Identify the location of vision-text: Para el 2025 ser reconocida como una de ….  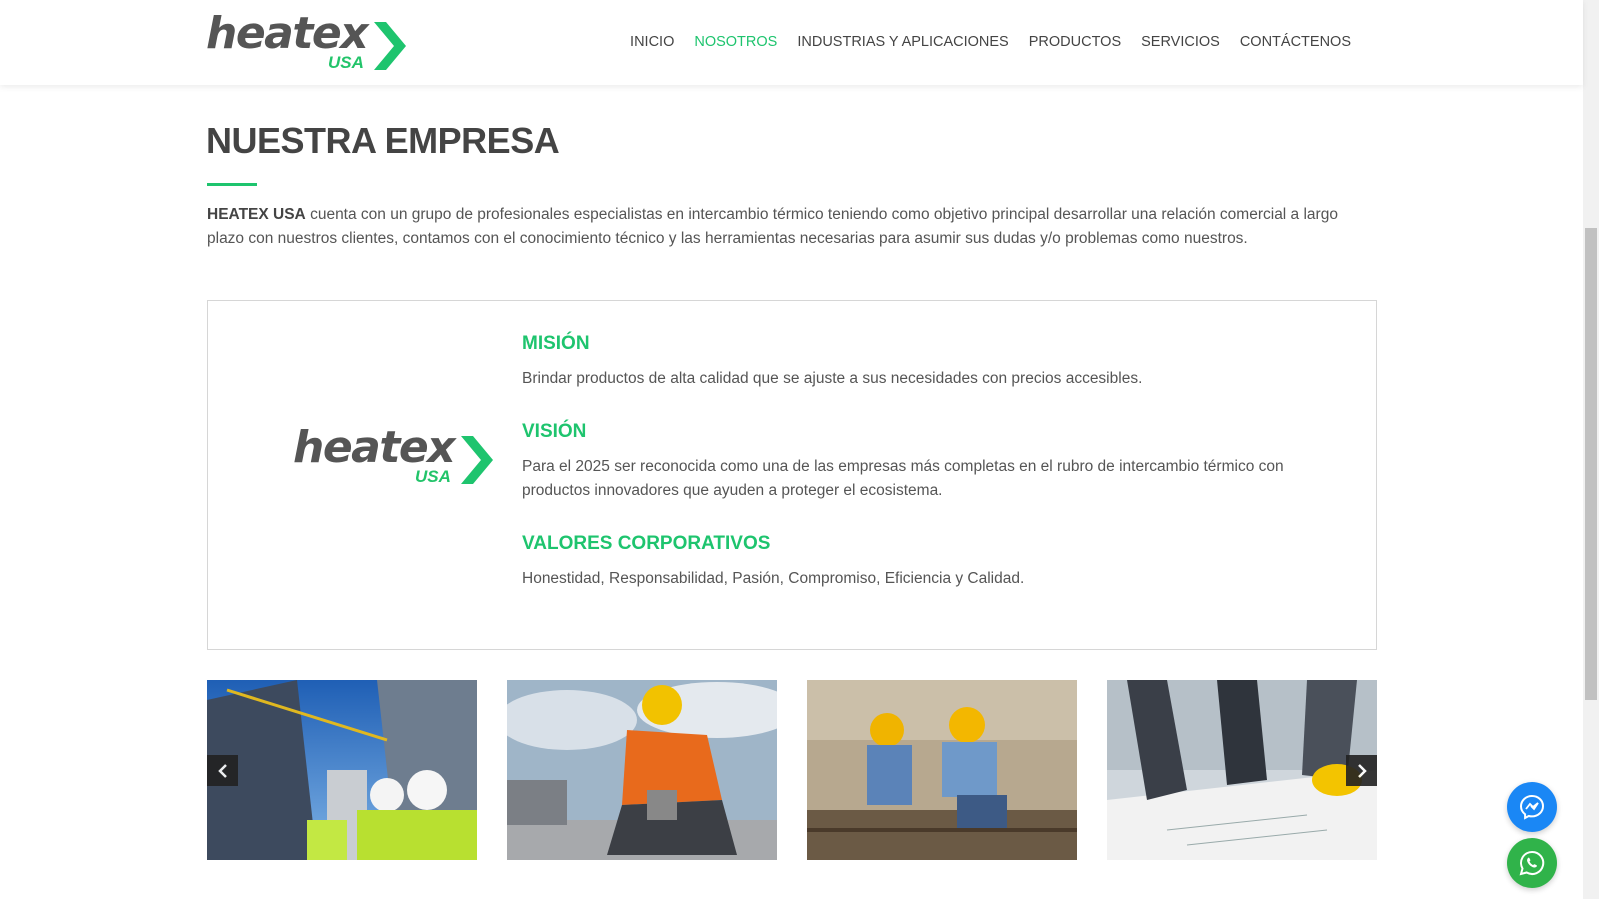
(903, 478).